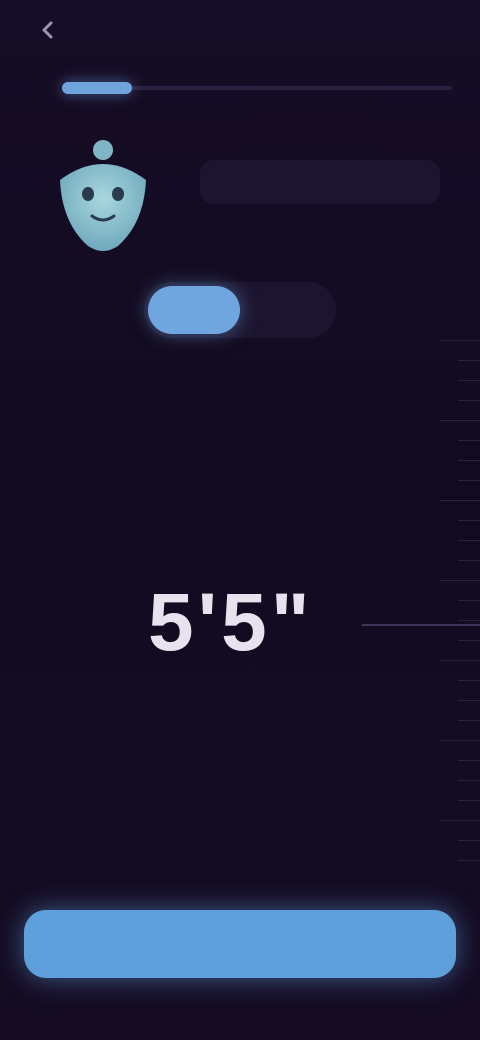 The image size is (480, 1040). I want to click on progress-bar, so click(257, 90).